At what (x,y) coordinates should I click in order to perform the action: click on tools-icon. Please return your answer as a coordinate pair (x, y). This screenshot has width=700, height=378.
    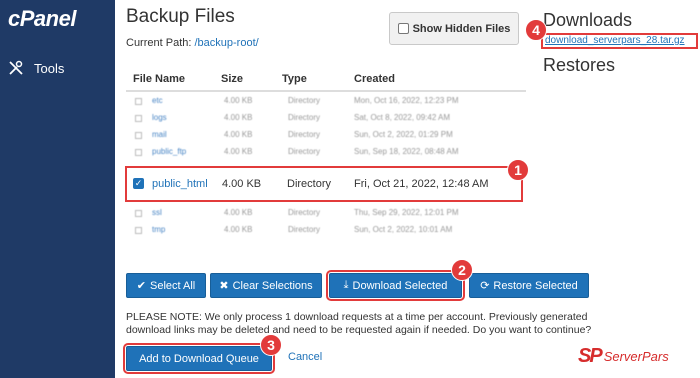
    Looking at the image, I should click on (16, 67).